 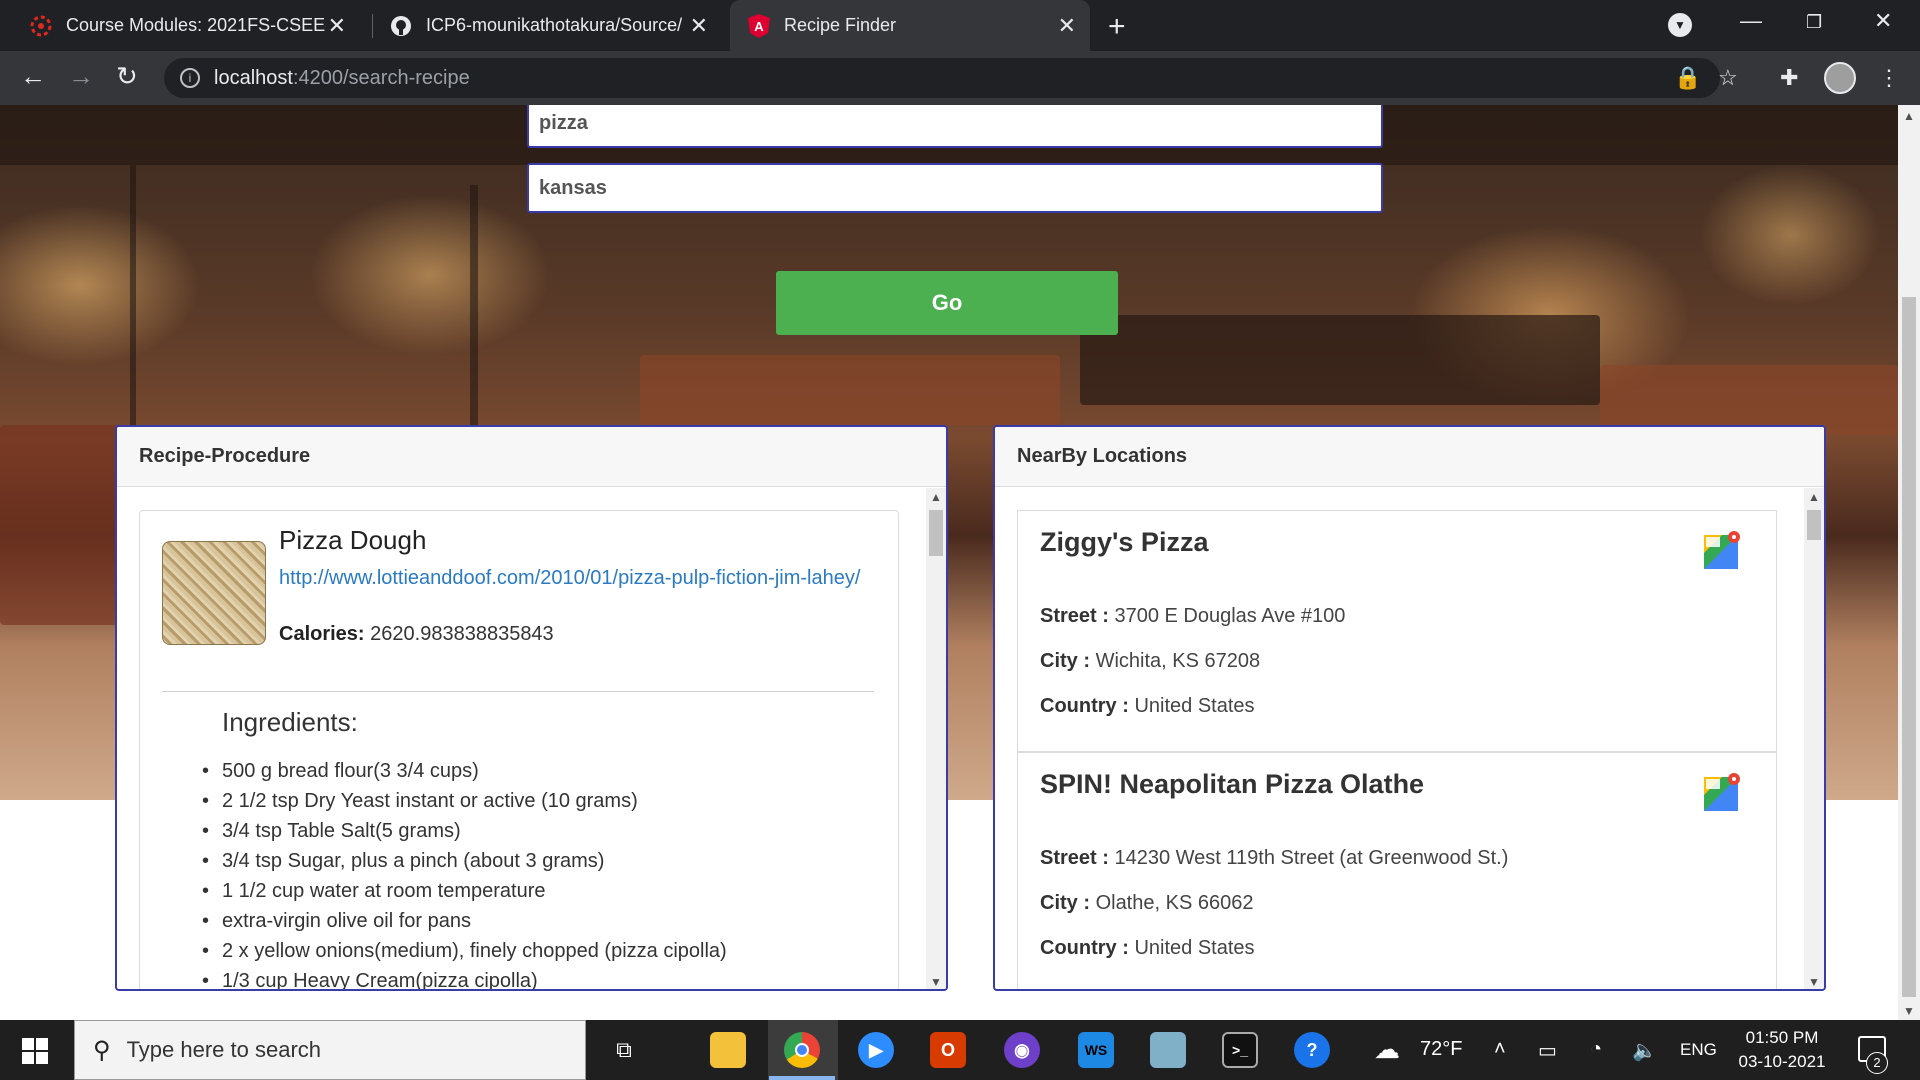 I want to click on zoom-icon: ▶, so click(x=876, y=1050).